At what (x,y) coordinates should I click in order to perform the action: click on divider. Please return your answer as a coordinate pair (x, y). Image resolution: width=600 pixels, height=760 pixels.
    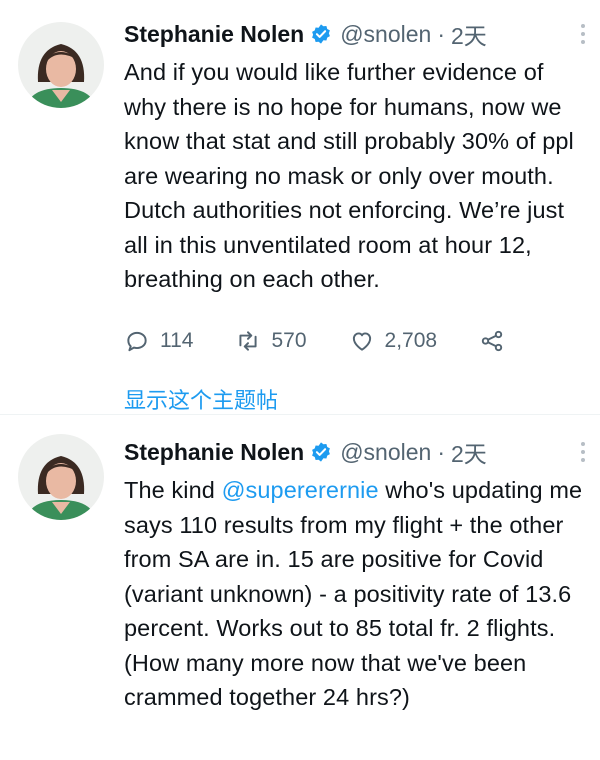
    Looking at the image, I should click on (300, 414).